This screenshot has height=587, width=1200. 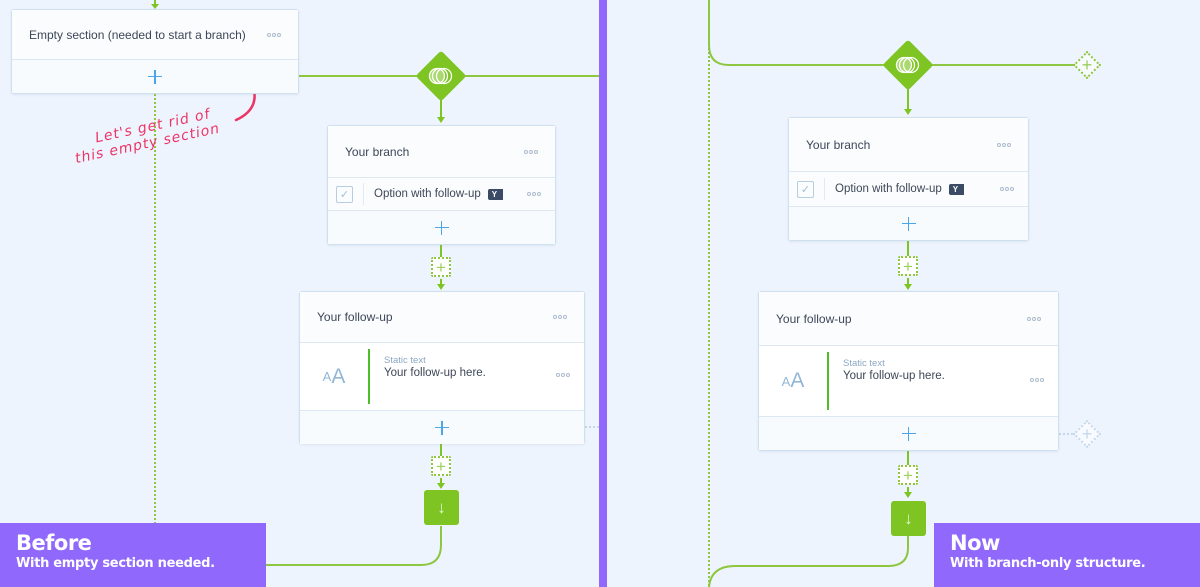 I want to click on caption-title: Before, so click(x=54, y=543).